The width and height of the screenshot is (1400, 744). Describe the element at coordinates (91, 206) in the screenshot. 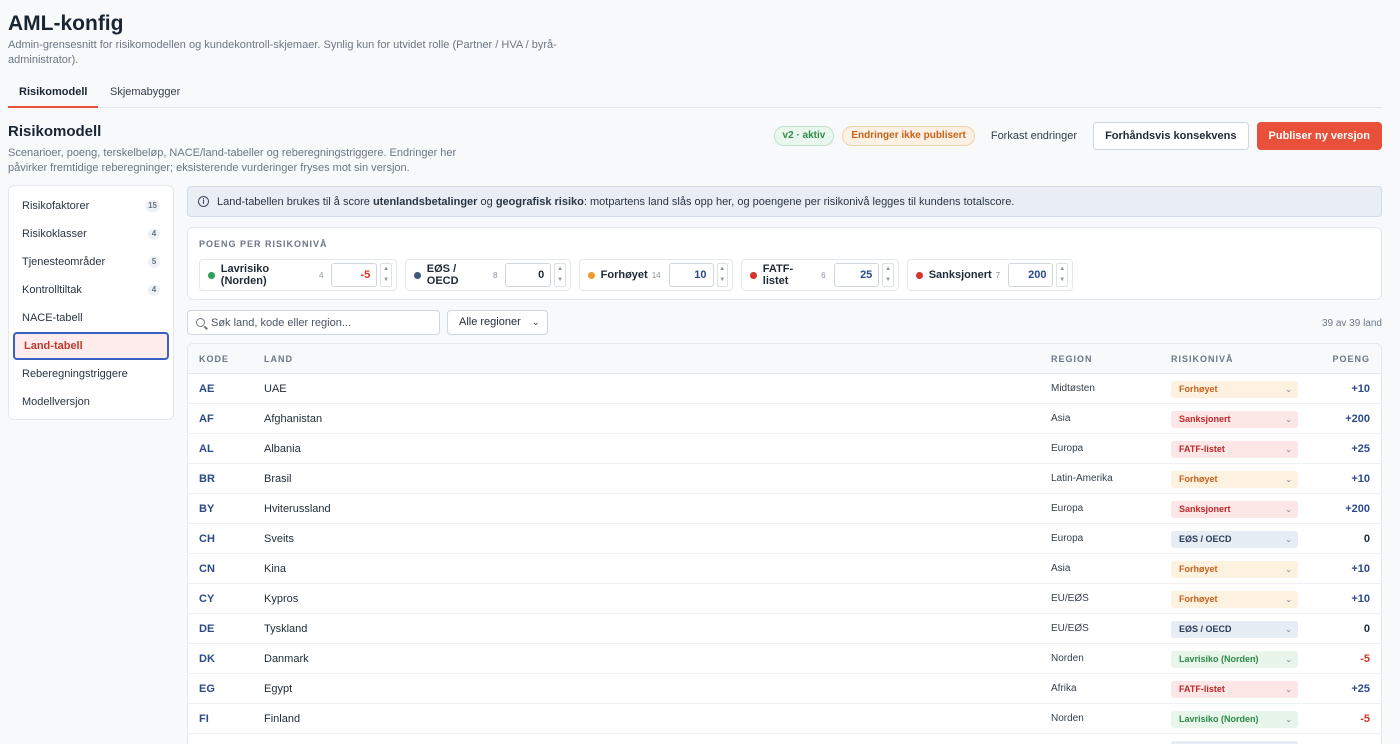

I see `sidebar-item-risikofaktorer: Risikofaktorer 15` at that location.